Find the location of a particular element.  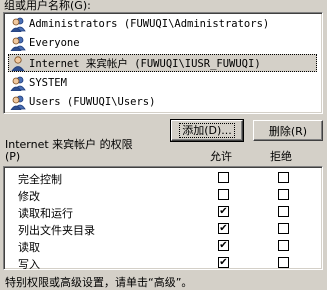

user-item-administrators: Administrators (FUWUQI\Administrators) is located at coordinates (139, 24).